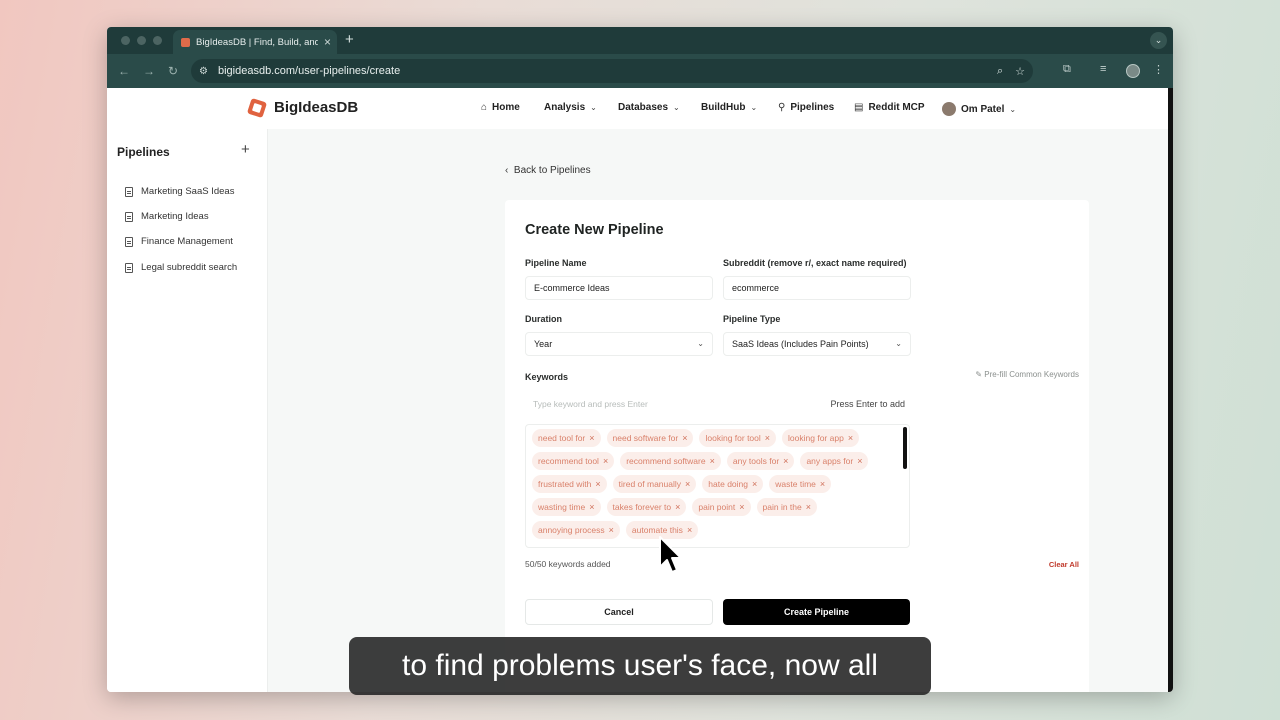  What do you see at coordinates (576, 530) in the screenshot?
I see `keyword-chip: annoying process ×` at bounding box center [576, 530].